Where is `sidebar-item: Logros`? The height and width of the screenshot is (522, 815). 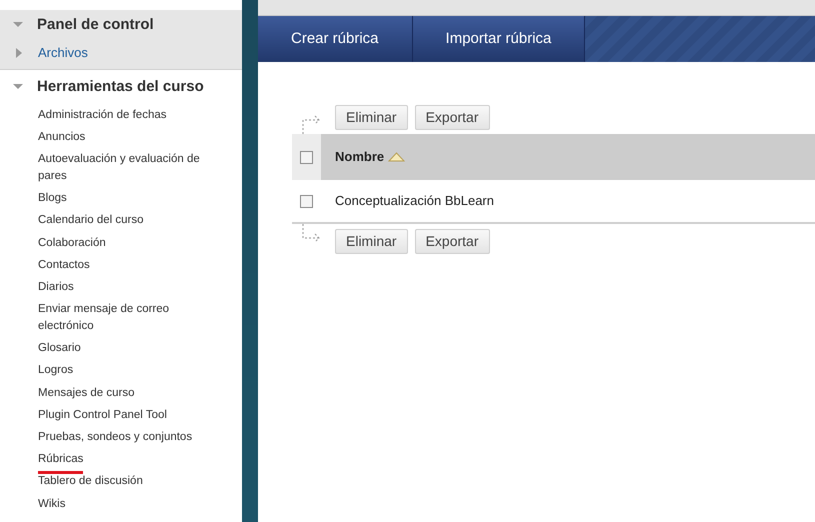
sidebar-item: Logros is located at coordinates (56, 371).